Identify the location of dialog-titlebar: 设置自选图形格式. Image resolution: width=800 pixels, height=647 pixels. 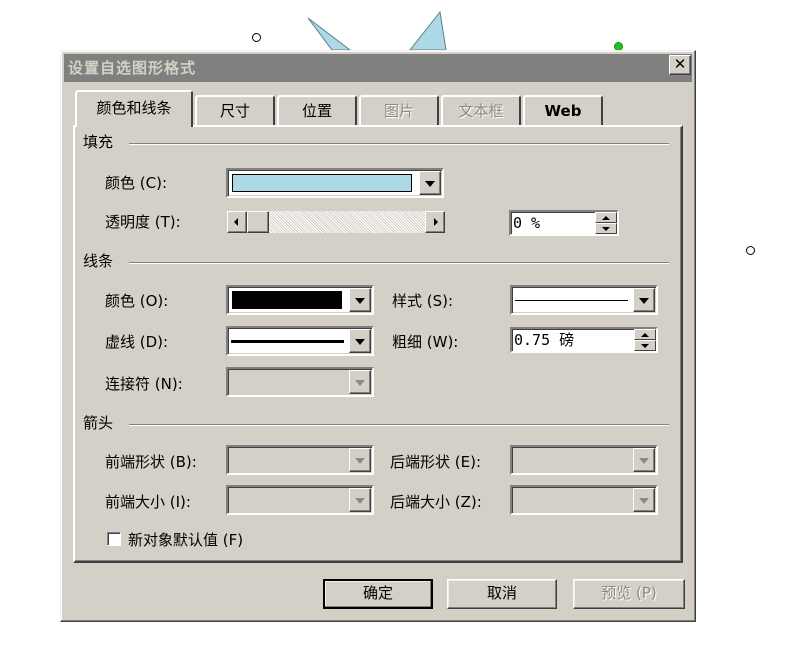
(378, 68).